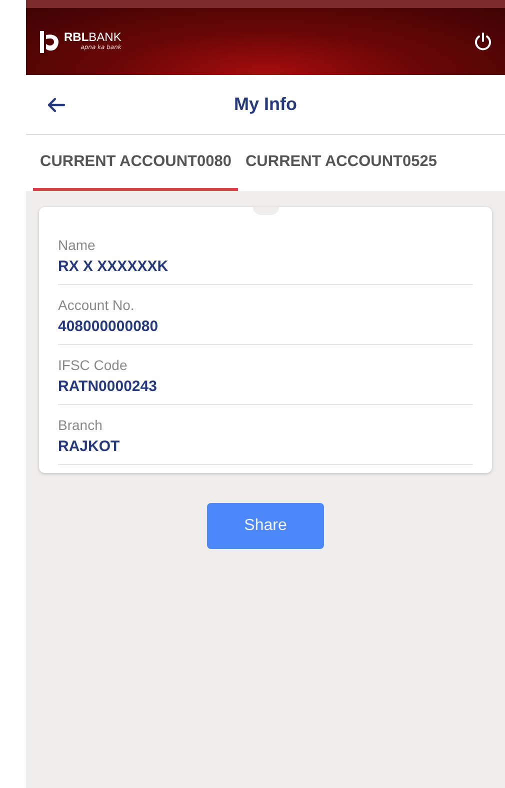 The width and height of the screenshot is (505, 788). What do you see at coordinates (93, 365) in the screenshot?
I see `field-label: IFSC Code` at bounding box center [93, 365].